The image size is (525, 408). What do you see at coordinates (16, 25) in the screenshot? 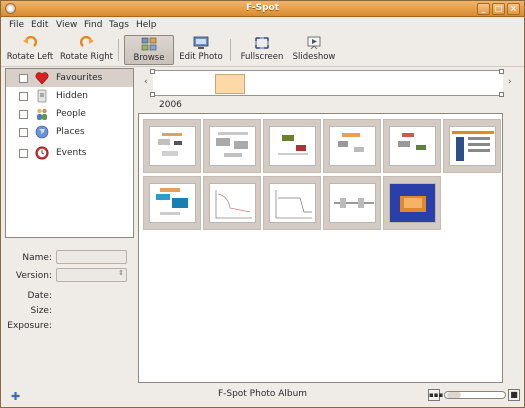
I see `menu-file: File` at bounding box center [16, 25].